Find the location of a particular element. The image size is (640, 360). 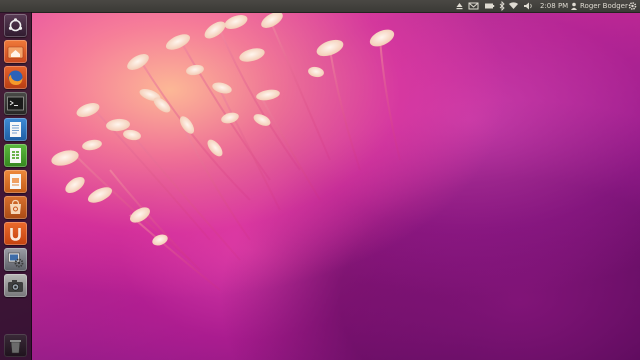

ubuntu-one-icon is located at coordinates (15, 233).